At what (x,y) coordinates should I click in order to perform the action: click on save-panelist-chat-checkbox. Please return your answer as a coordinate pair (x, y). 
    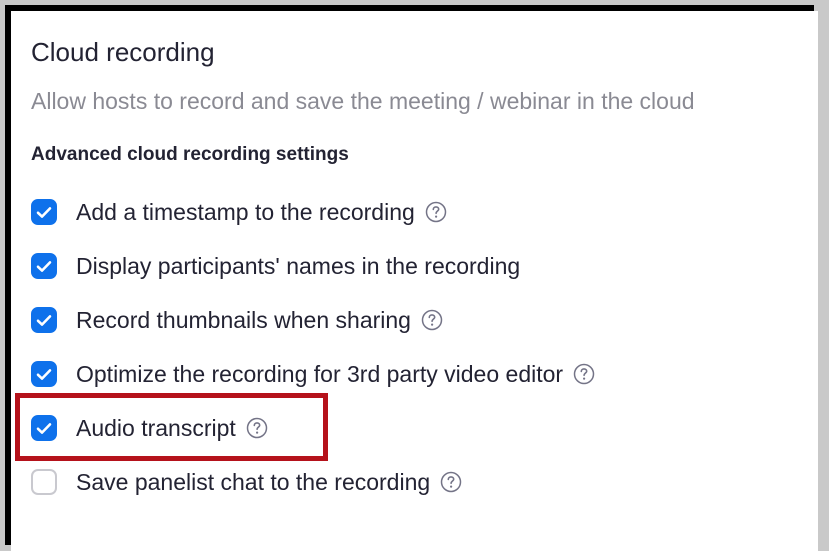
    Looking at the image, I should click on (44, 482).